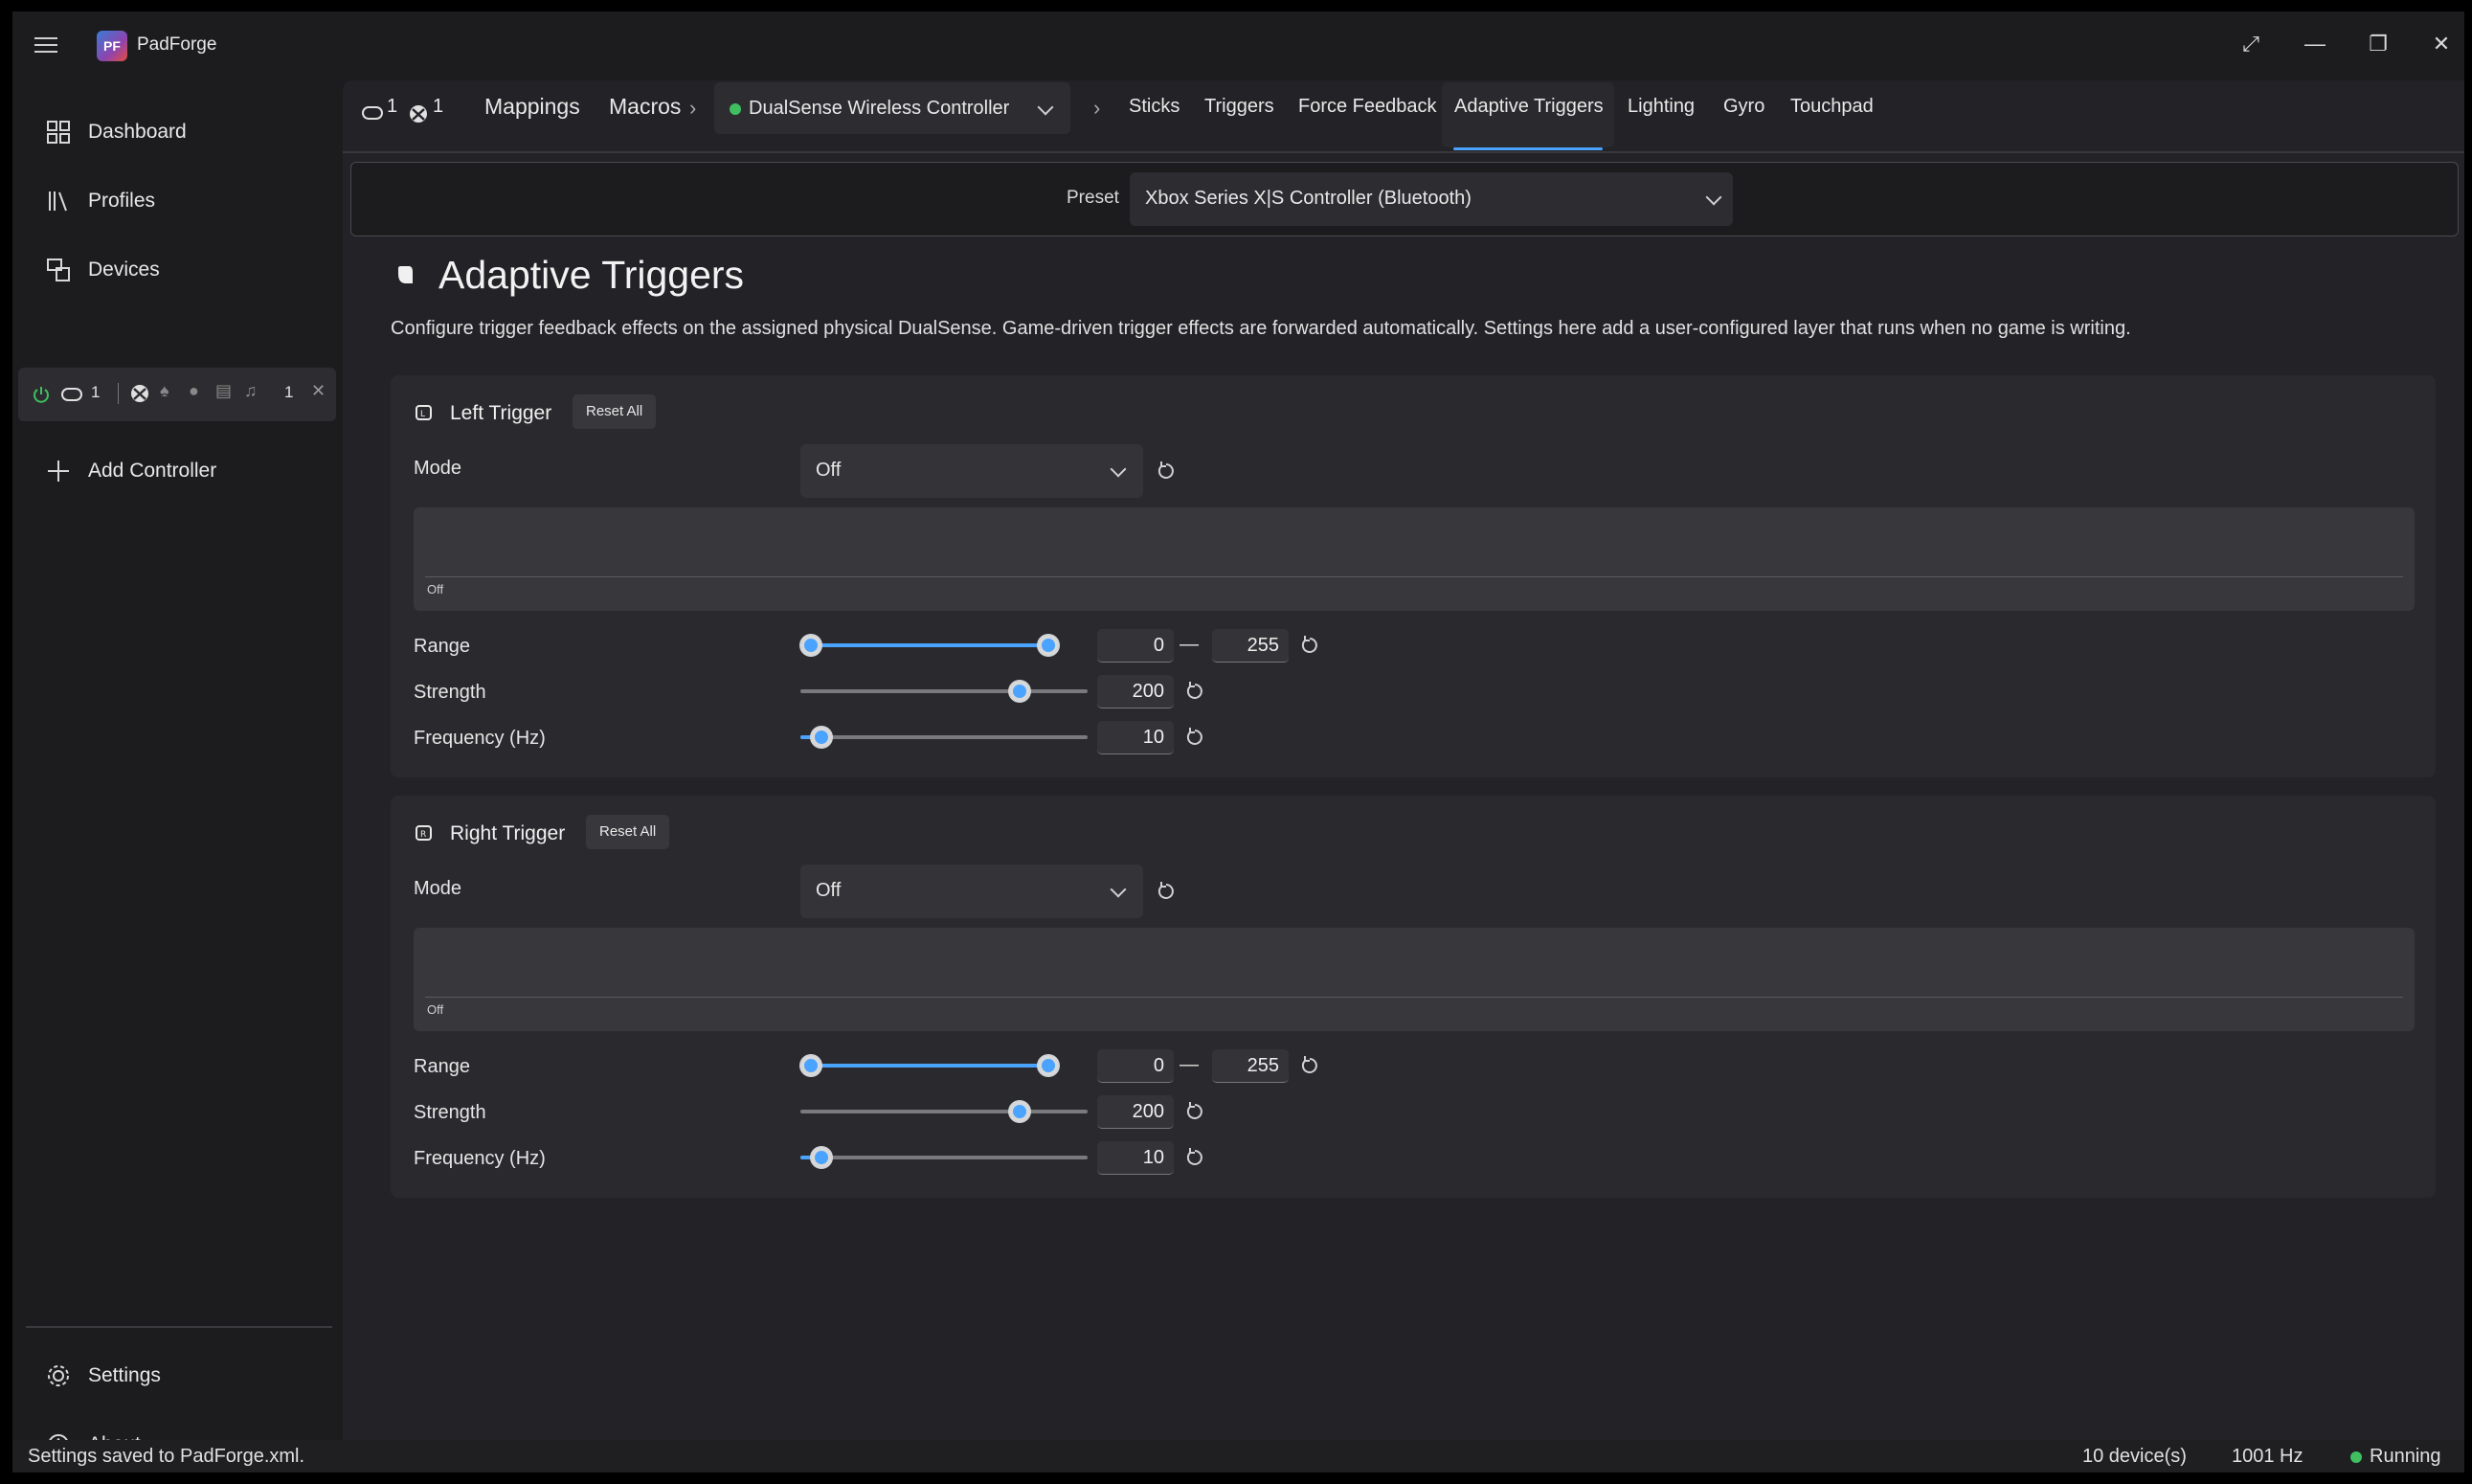 This screenshot has width=2472, height=1484. What do you see at coordinates (1431, 199) in the screenshot?
I see `preset-select: Xbox Series X|S Controller (Bluetooth)` at bounding box center [1431, 199].